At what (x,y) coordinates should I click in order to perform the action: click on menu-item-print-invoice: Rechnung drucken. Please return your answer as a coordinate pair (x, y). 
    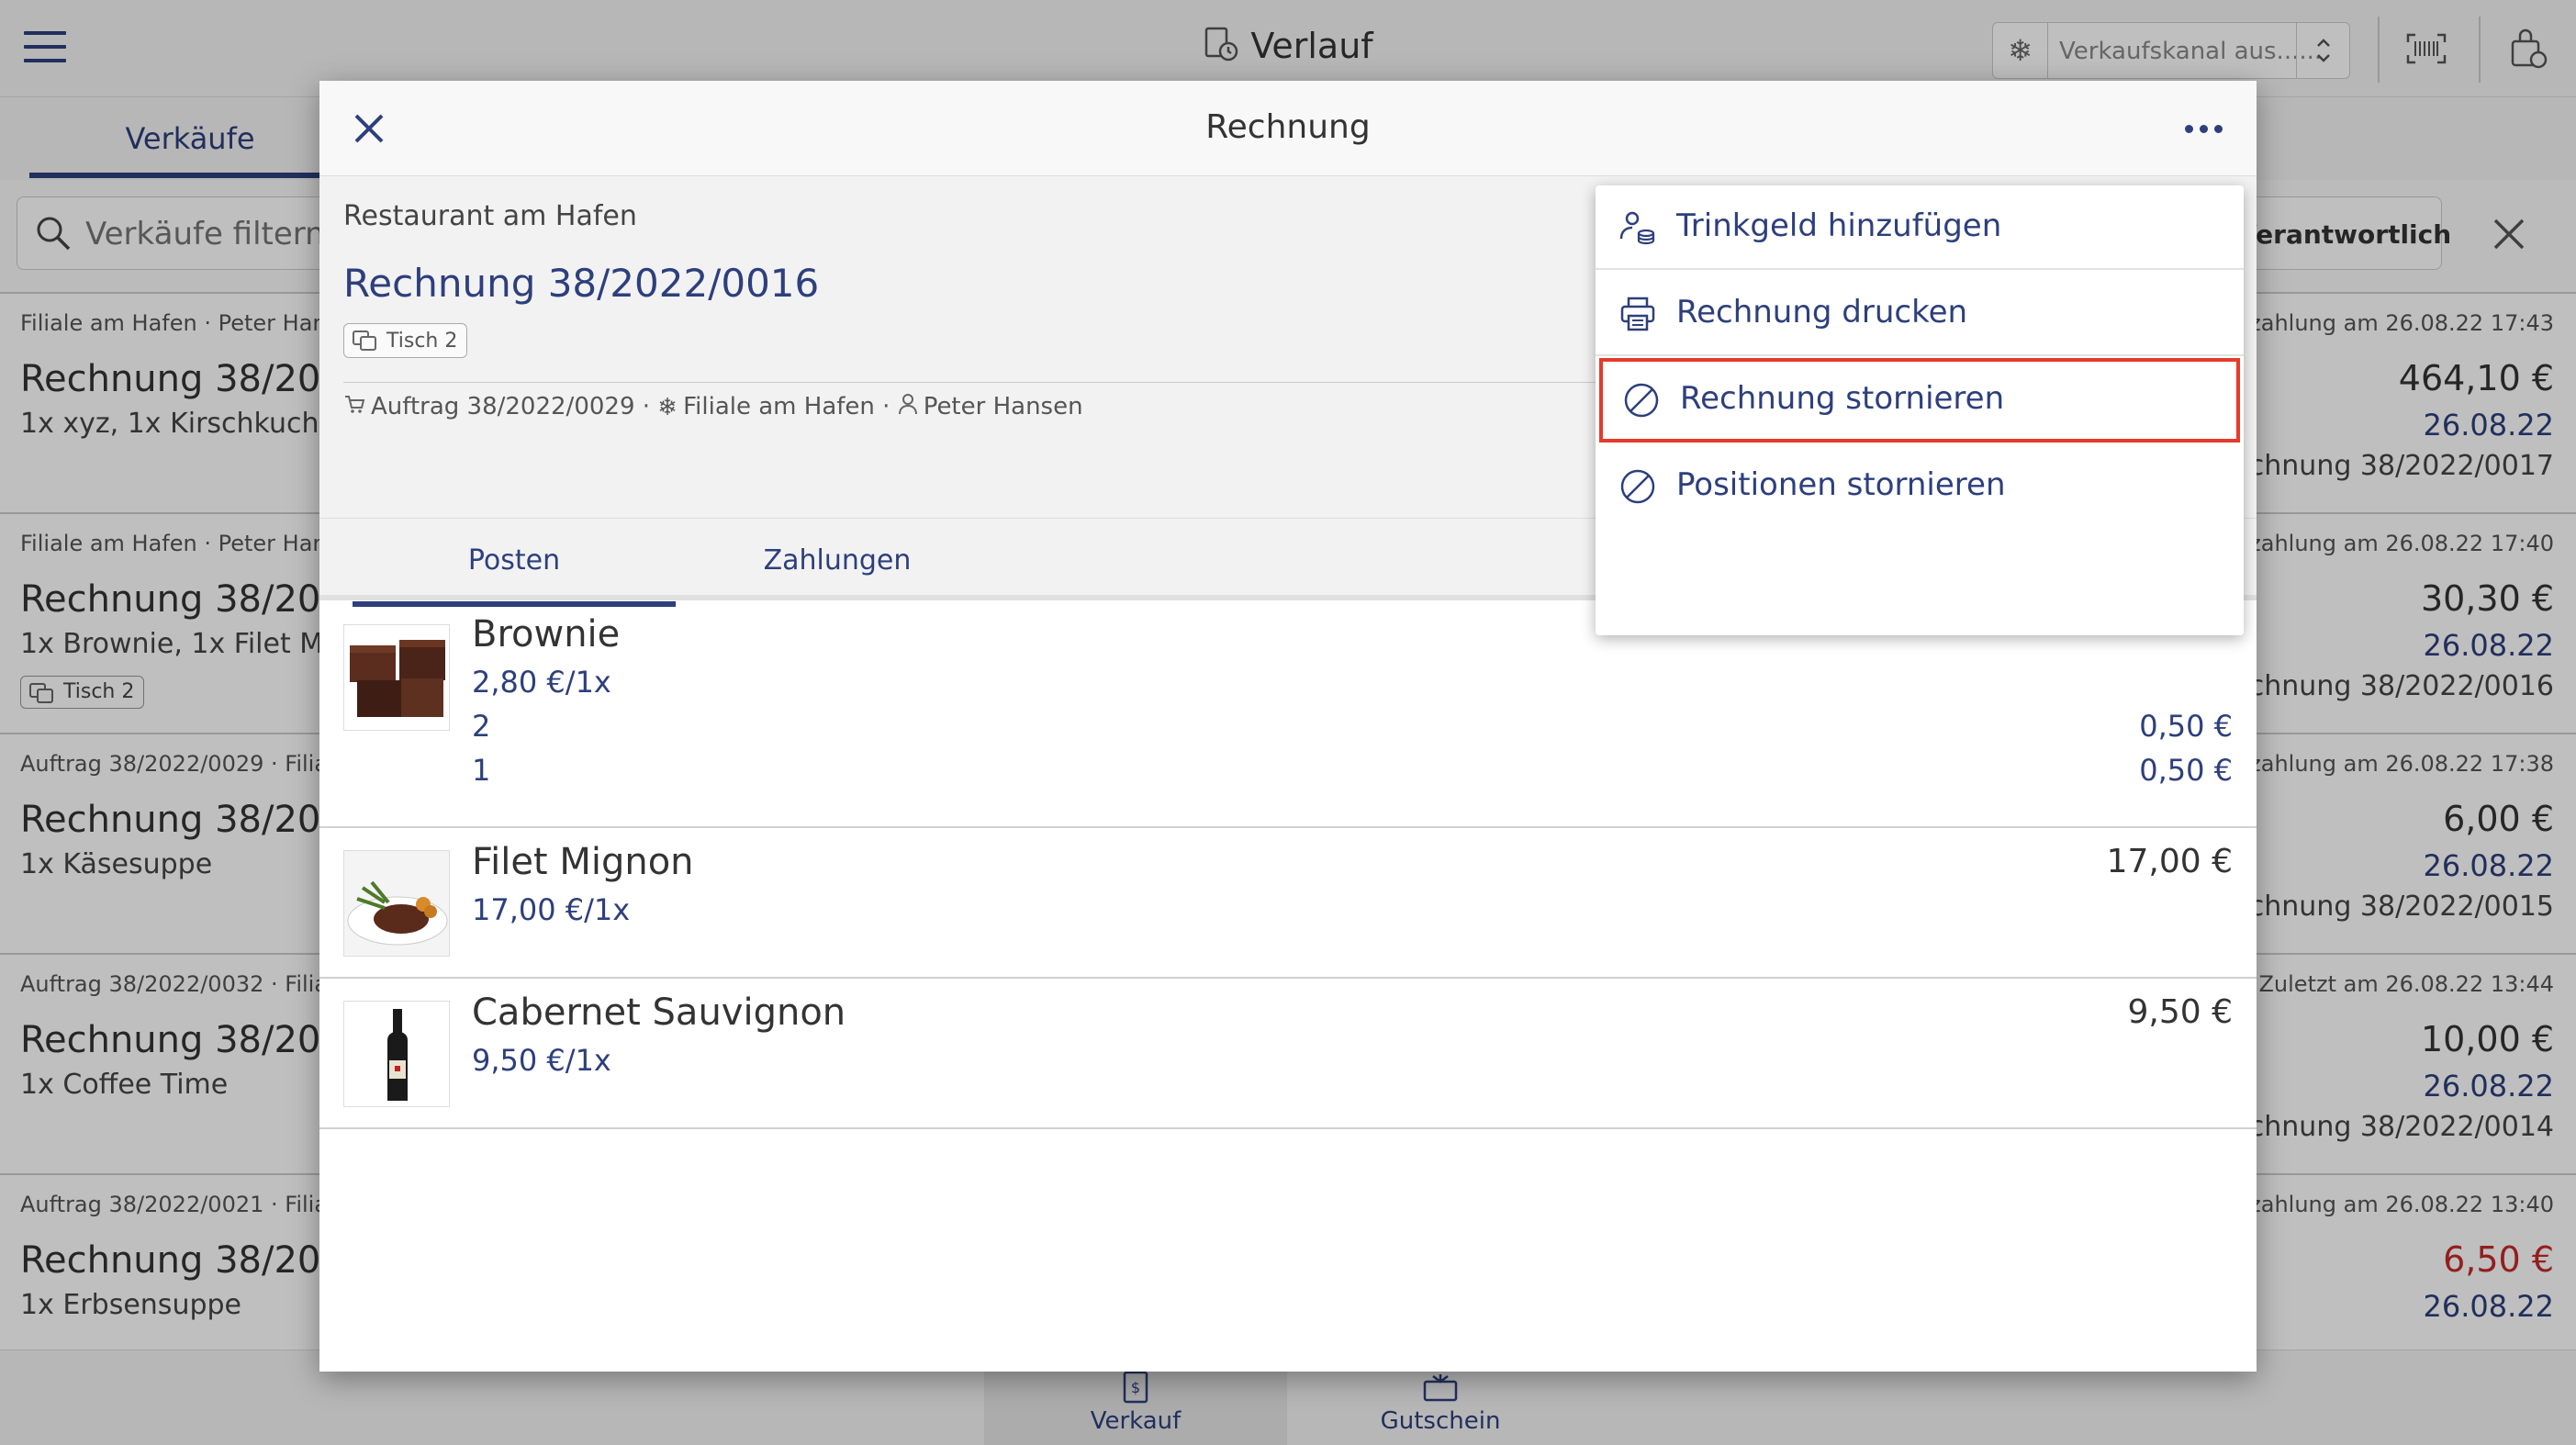
    Looking at the image, I should click on (1920, 314).